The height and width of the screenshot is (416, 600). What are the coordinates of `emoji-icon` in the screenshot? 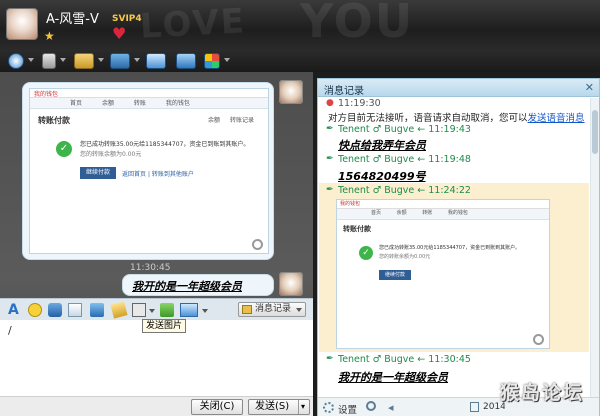 It's located at (35, 310).